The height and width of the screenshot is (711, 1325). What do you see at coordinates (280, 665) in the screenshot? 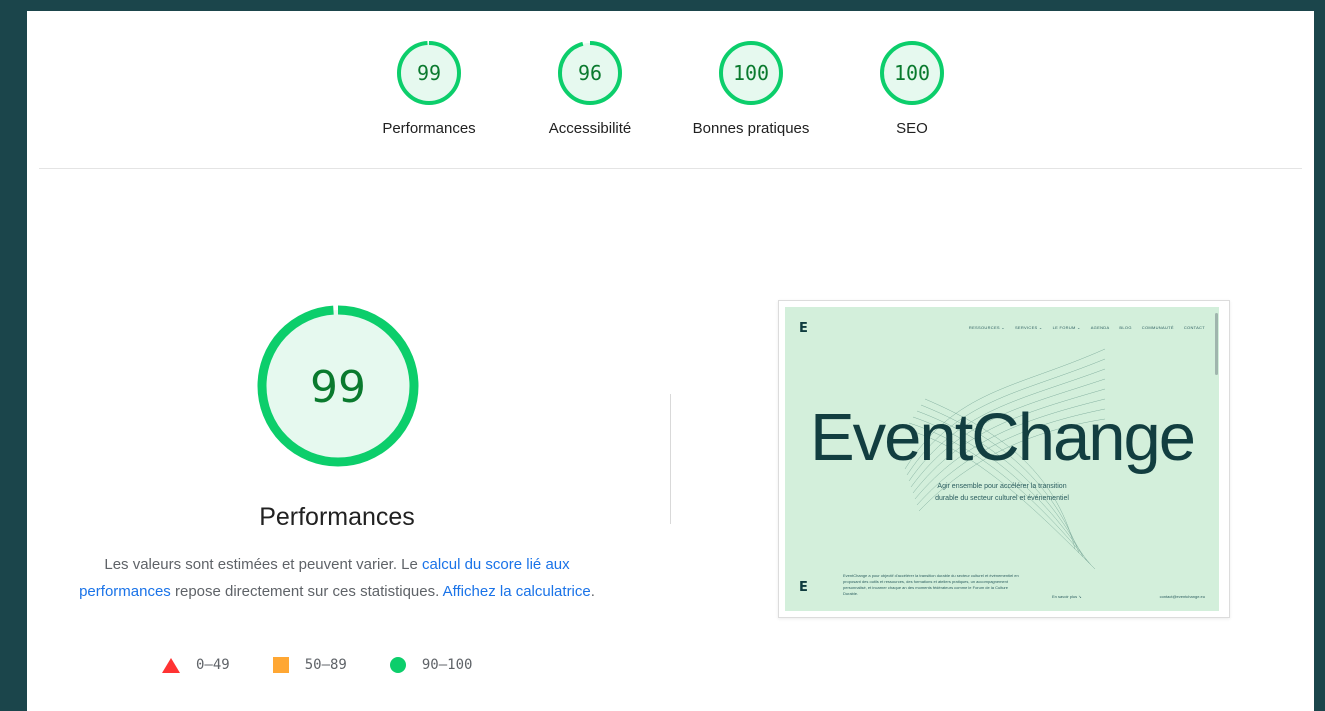
I see `orange-square-icon` at bounding box center [280, 665].